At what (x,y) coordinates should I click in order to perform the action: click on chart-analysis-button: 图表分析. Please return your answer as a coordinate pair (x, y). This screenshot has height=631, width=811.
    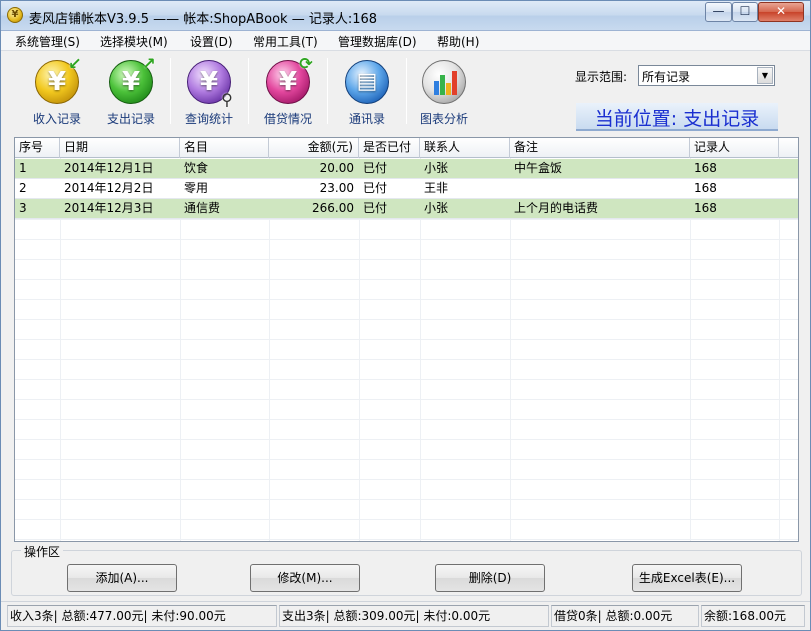
    Looking at the image, I should click on (444, 91).